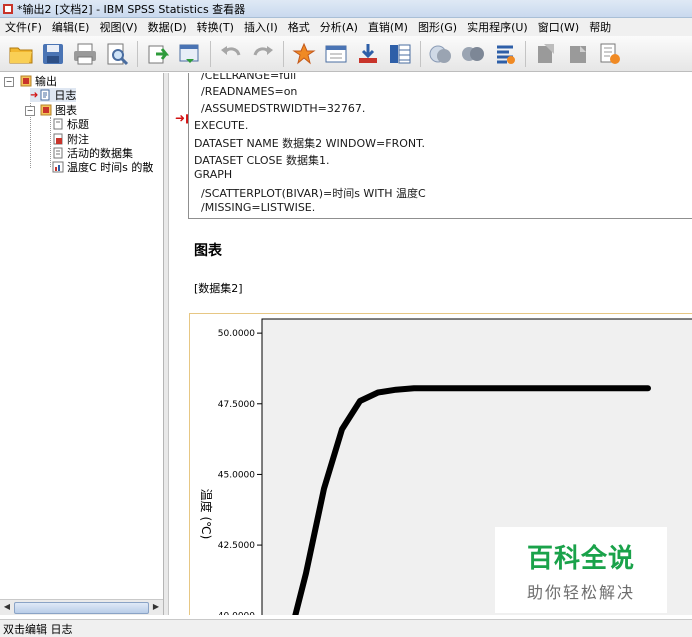  Describe the element at coordinates (118, 27) in the screenshot. I see `menu-view: 视图(V)` at that location.